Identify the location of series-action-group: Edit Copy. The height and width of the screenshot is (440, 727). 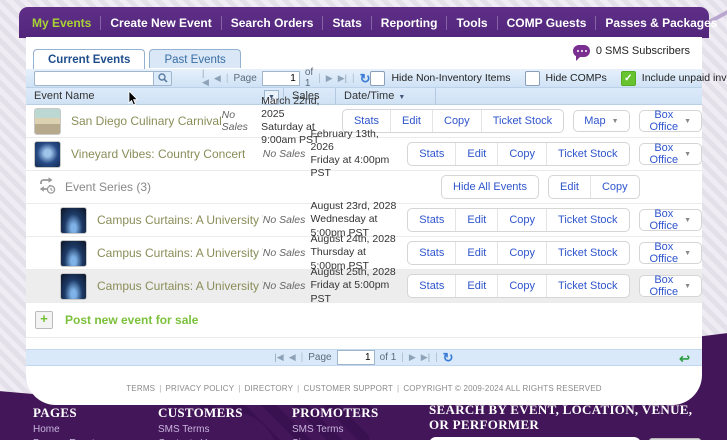
(593, 187).